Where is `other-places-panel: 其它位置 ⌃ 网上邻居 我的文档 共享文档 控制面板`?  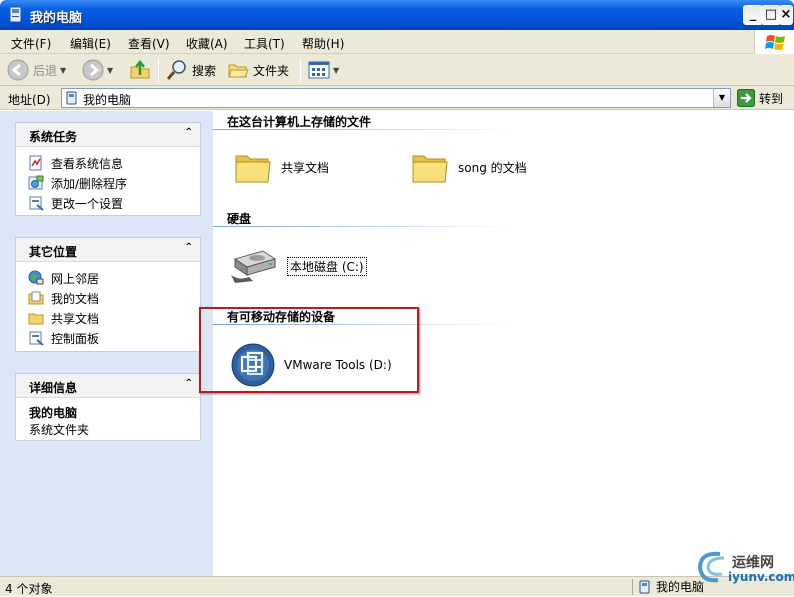 other-places-panel: 其它位置 ⌃ 网上邻居 我的文档 共享文档 控制面板 is located at coordinates (108, 294).